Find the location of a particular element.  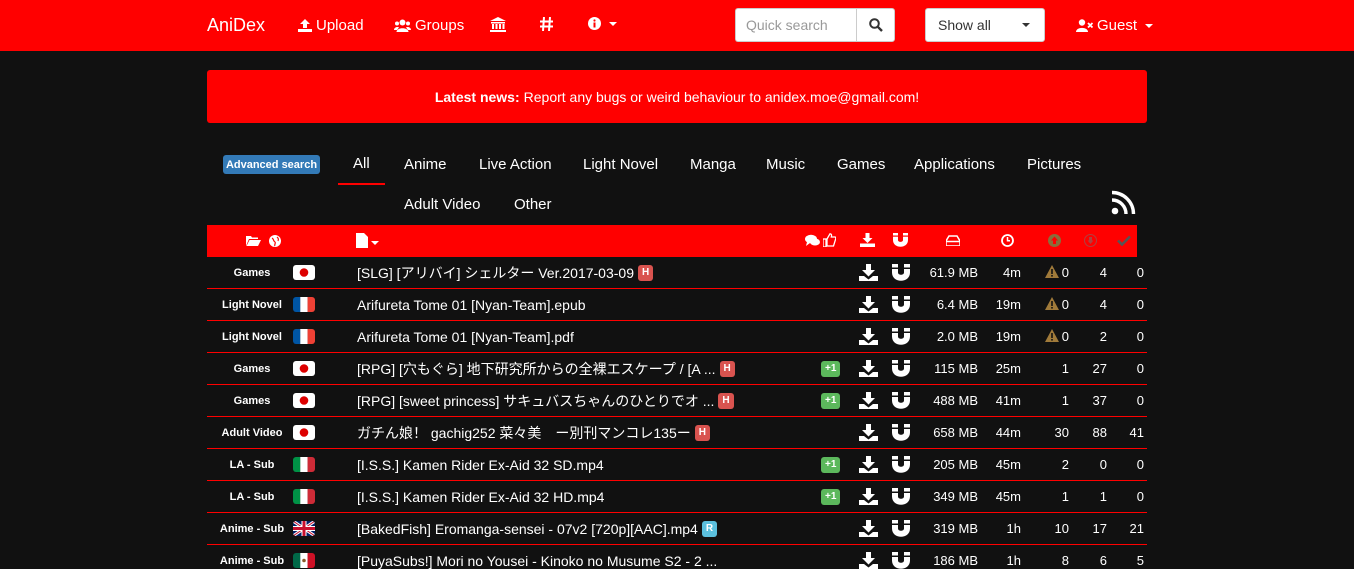

torrent-title-link: [I.S.S.] Kamen Rider Ex-Aid 32 SD.mp4 is located at coordinates (480, 464).